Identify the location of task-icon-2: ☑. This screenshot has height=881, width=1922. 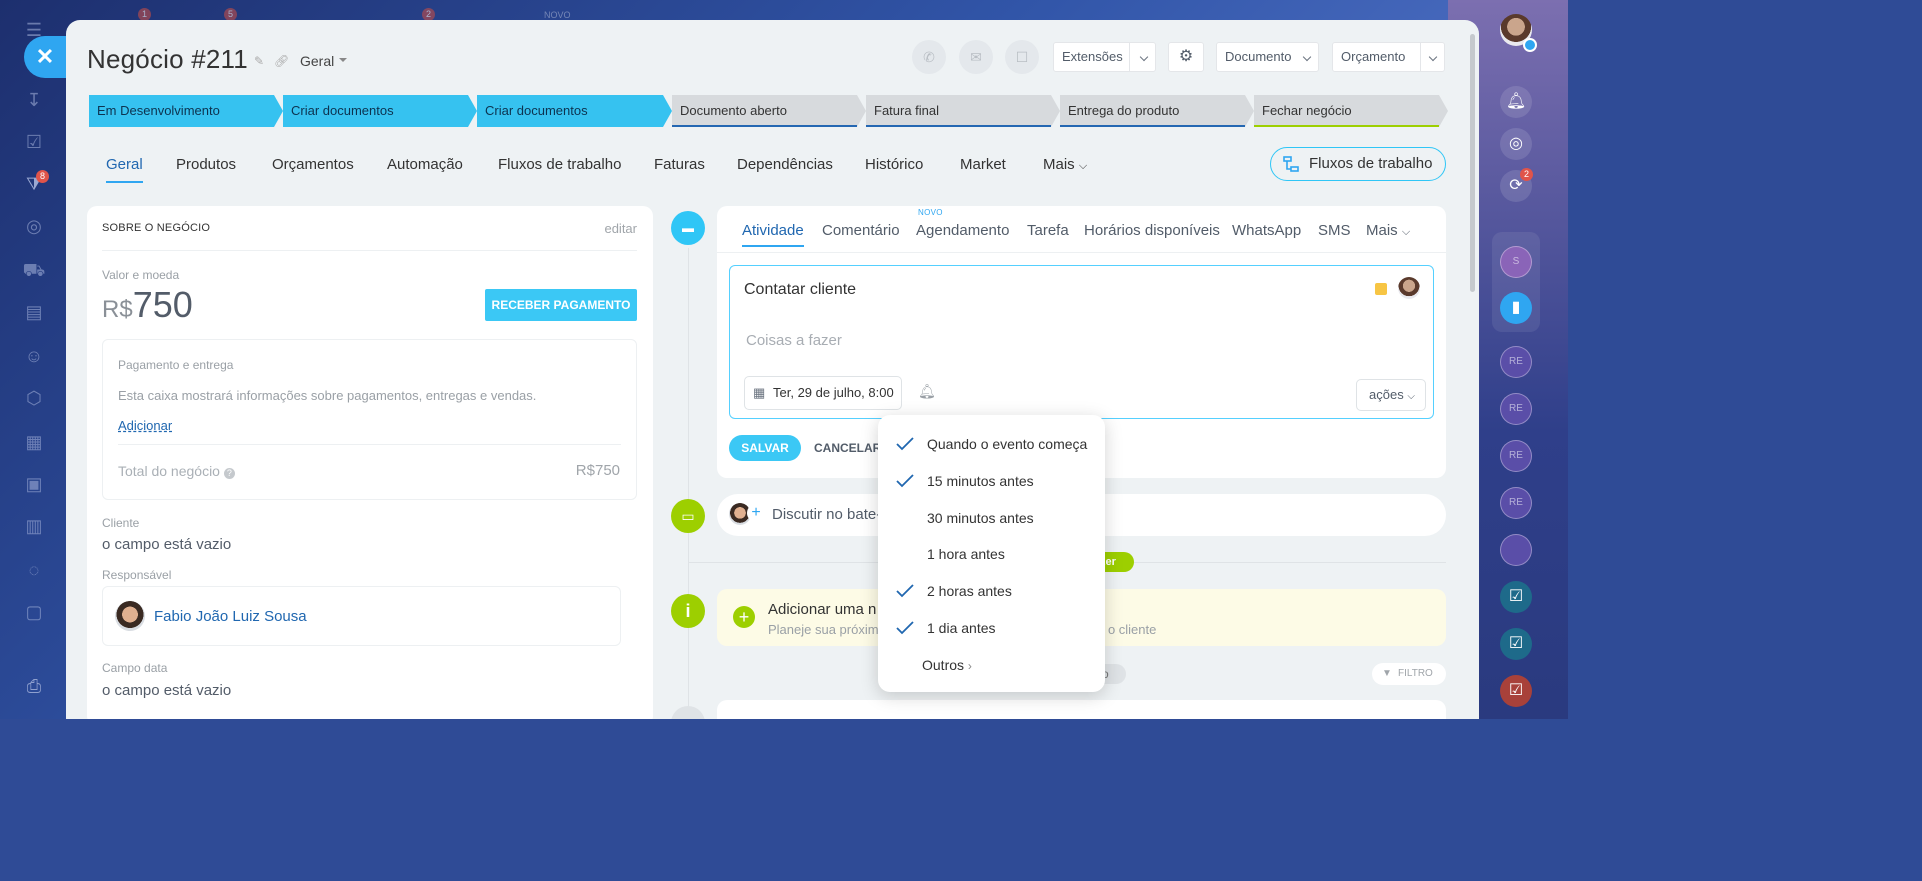
(1516, 644).